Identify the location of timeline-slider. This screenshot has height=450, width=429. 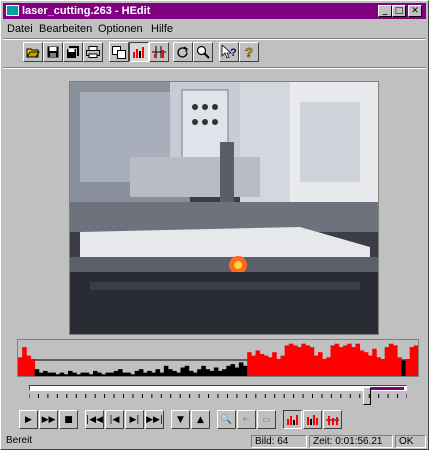
(218, 392).